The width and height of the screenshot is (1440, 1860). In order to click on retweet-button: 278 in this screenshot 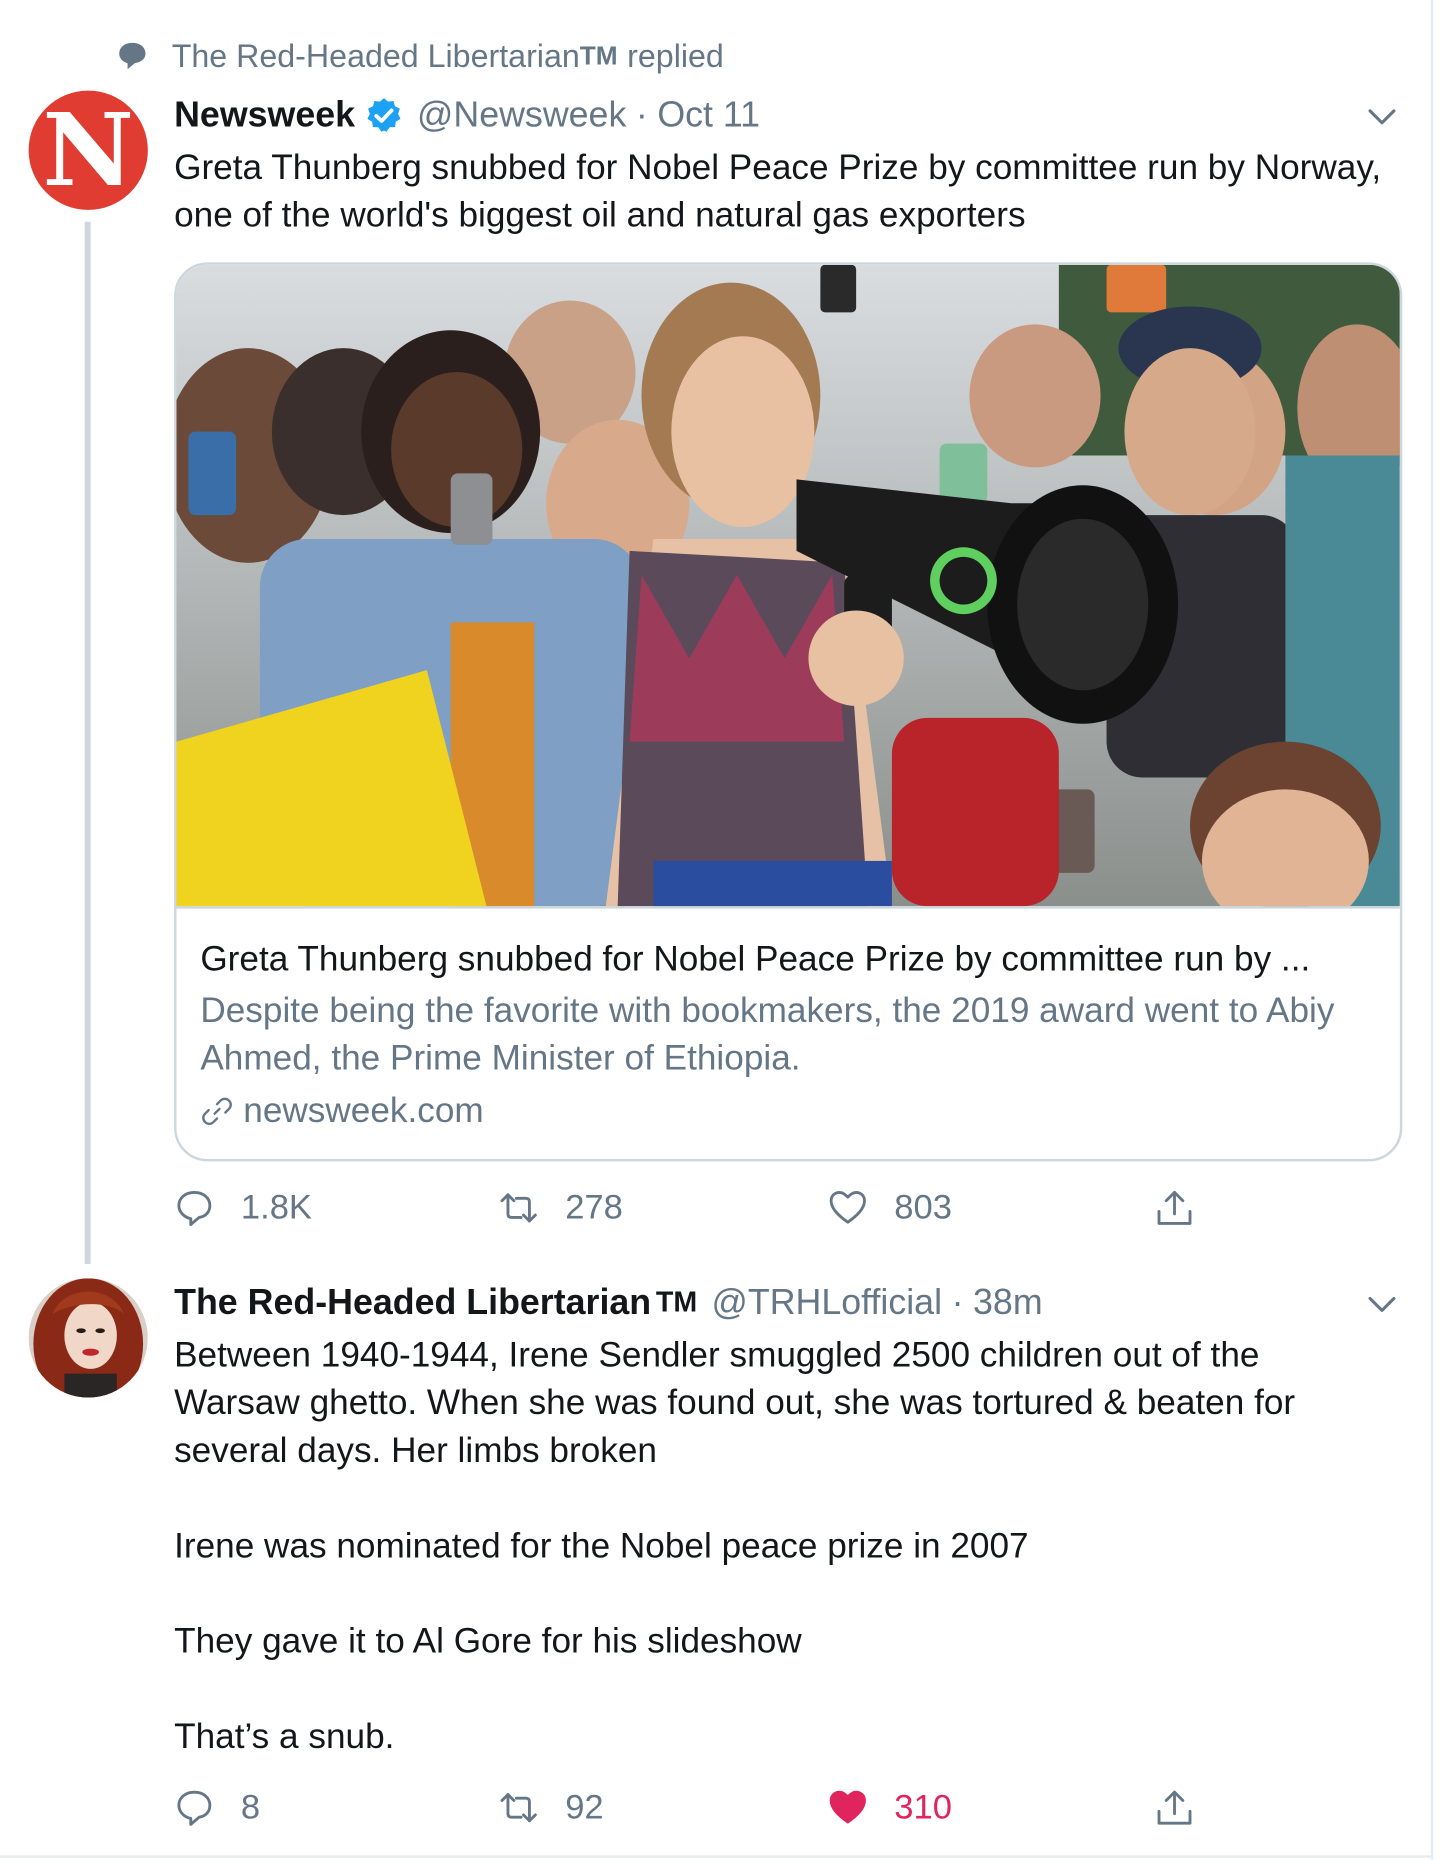, I will do `click(560, 1208)`.